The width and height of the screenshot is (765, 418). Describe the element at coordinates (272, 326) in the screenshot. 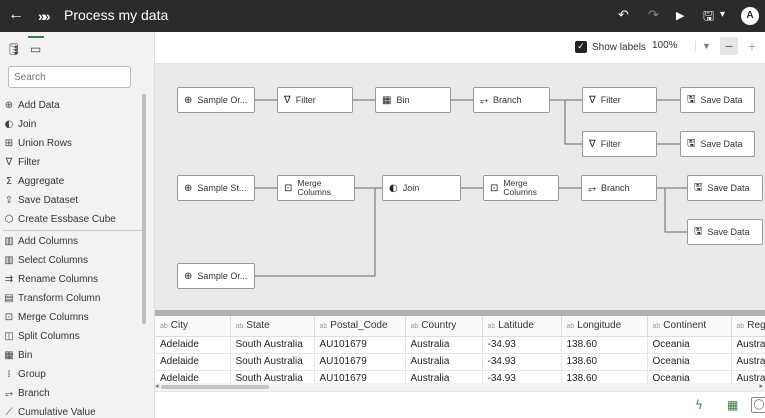

I see `column-header: ab State` at that location.